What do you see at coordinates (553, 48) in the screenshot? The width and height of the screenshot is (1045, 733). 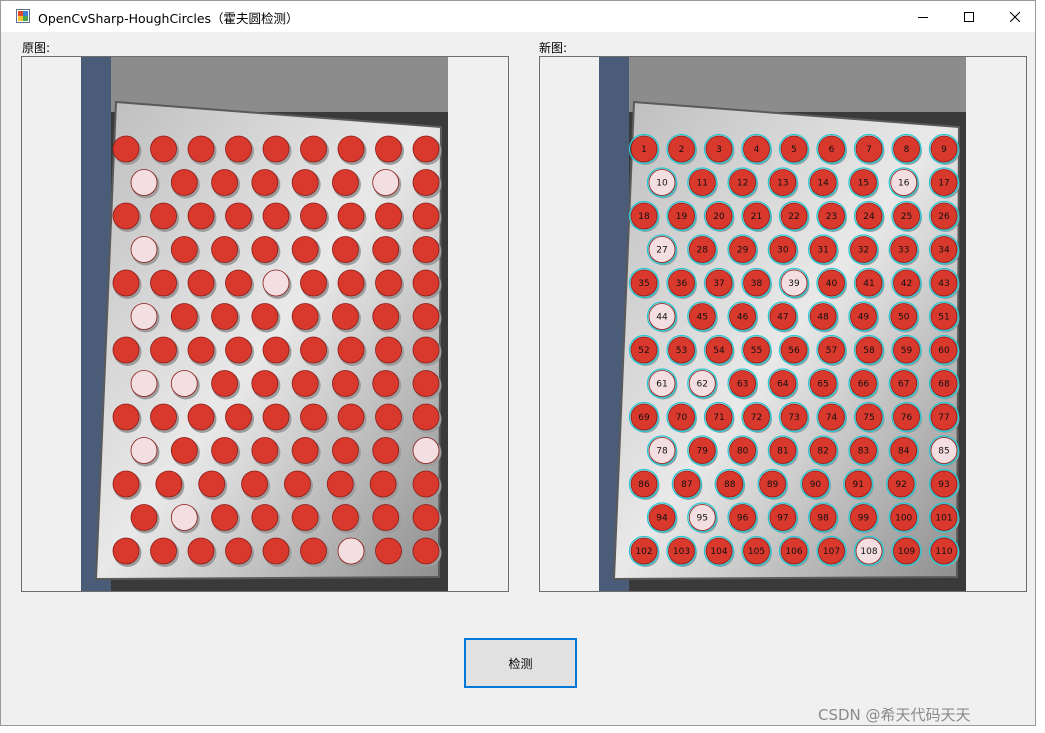 I see `result-image-label: 新图:` at bounding box center [553, 48].